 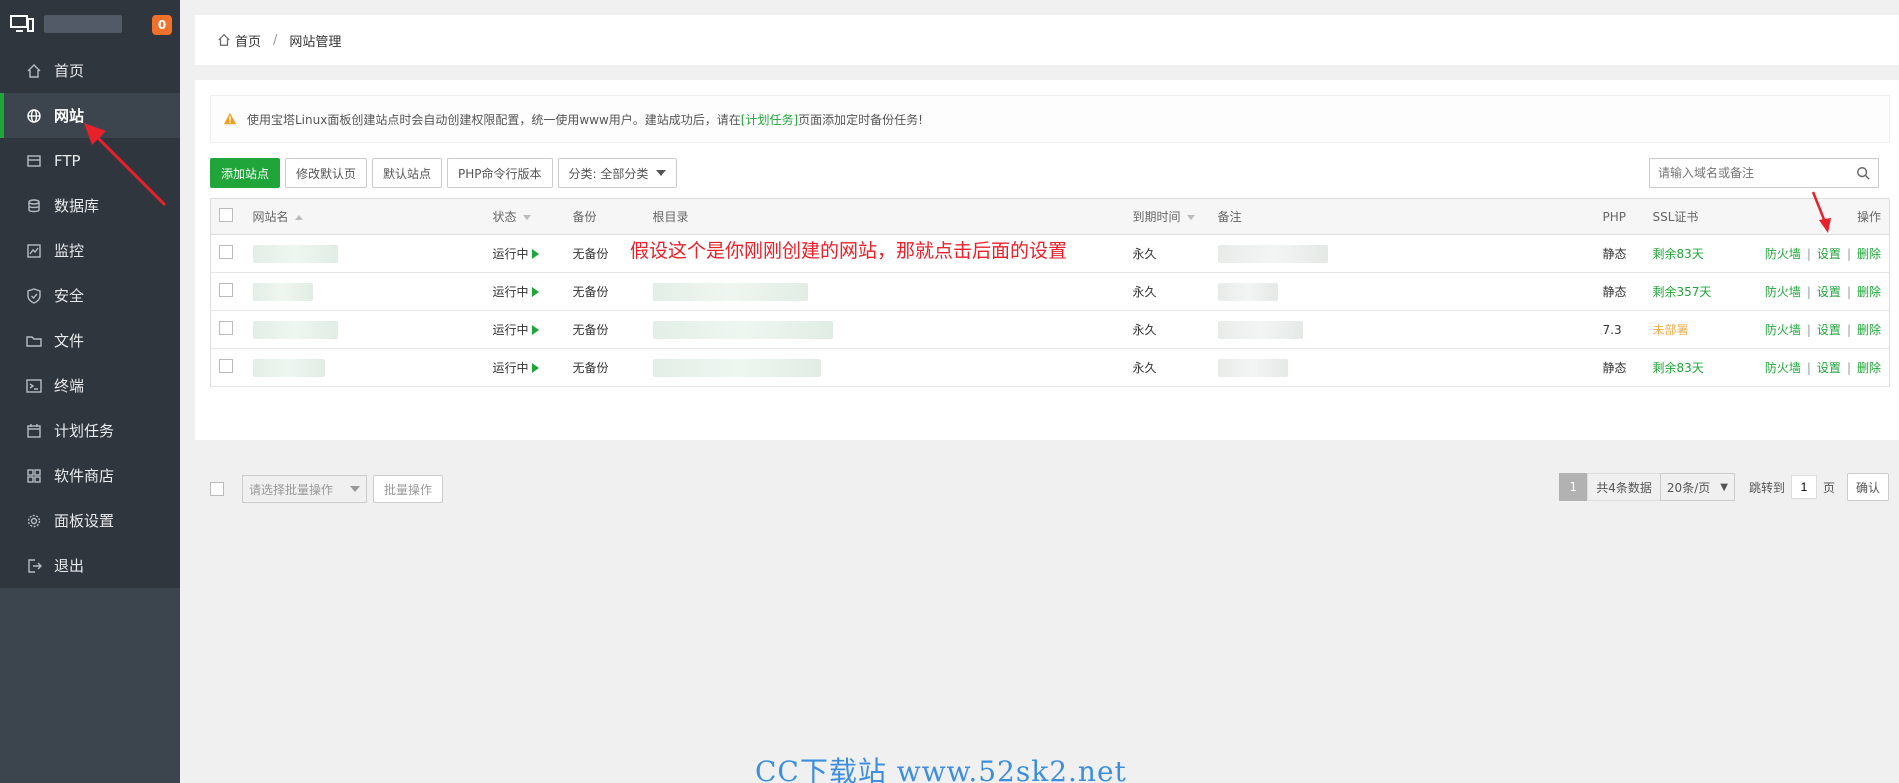 What do you see at coordinates (1619, 329) in the screenshot?
I see `php-version: 7.3` at bounding box center [1619, 329].